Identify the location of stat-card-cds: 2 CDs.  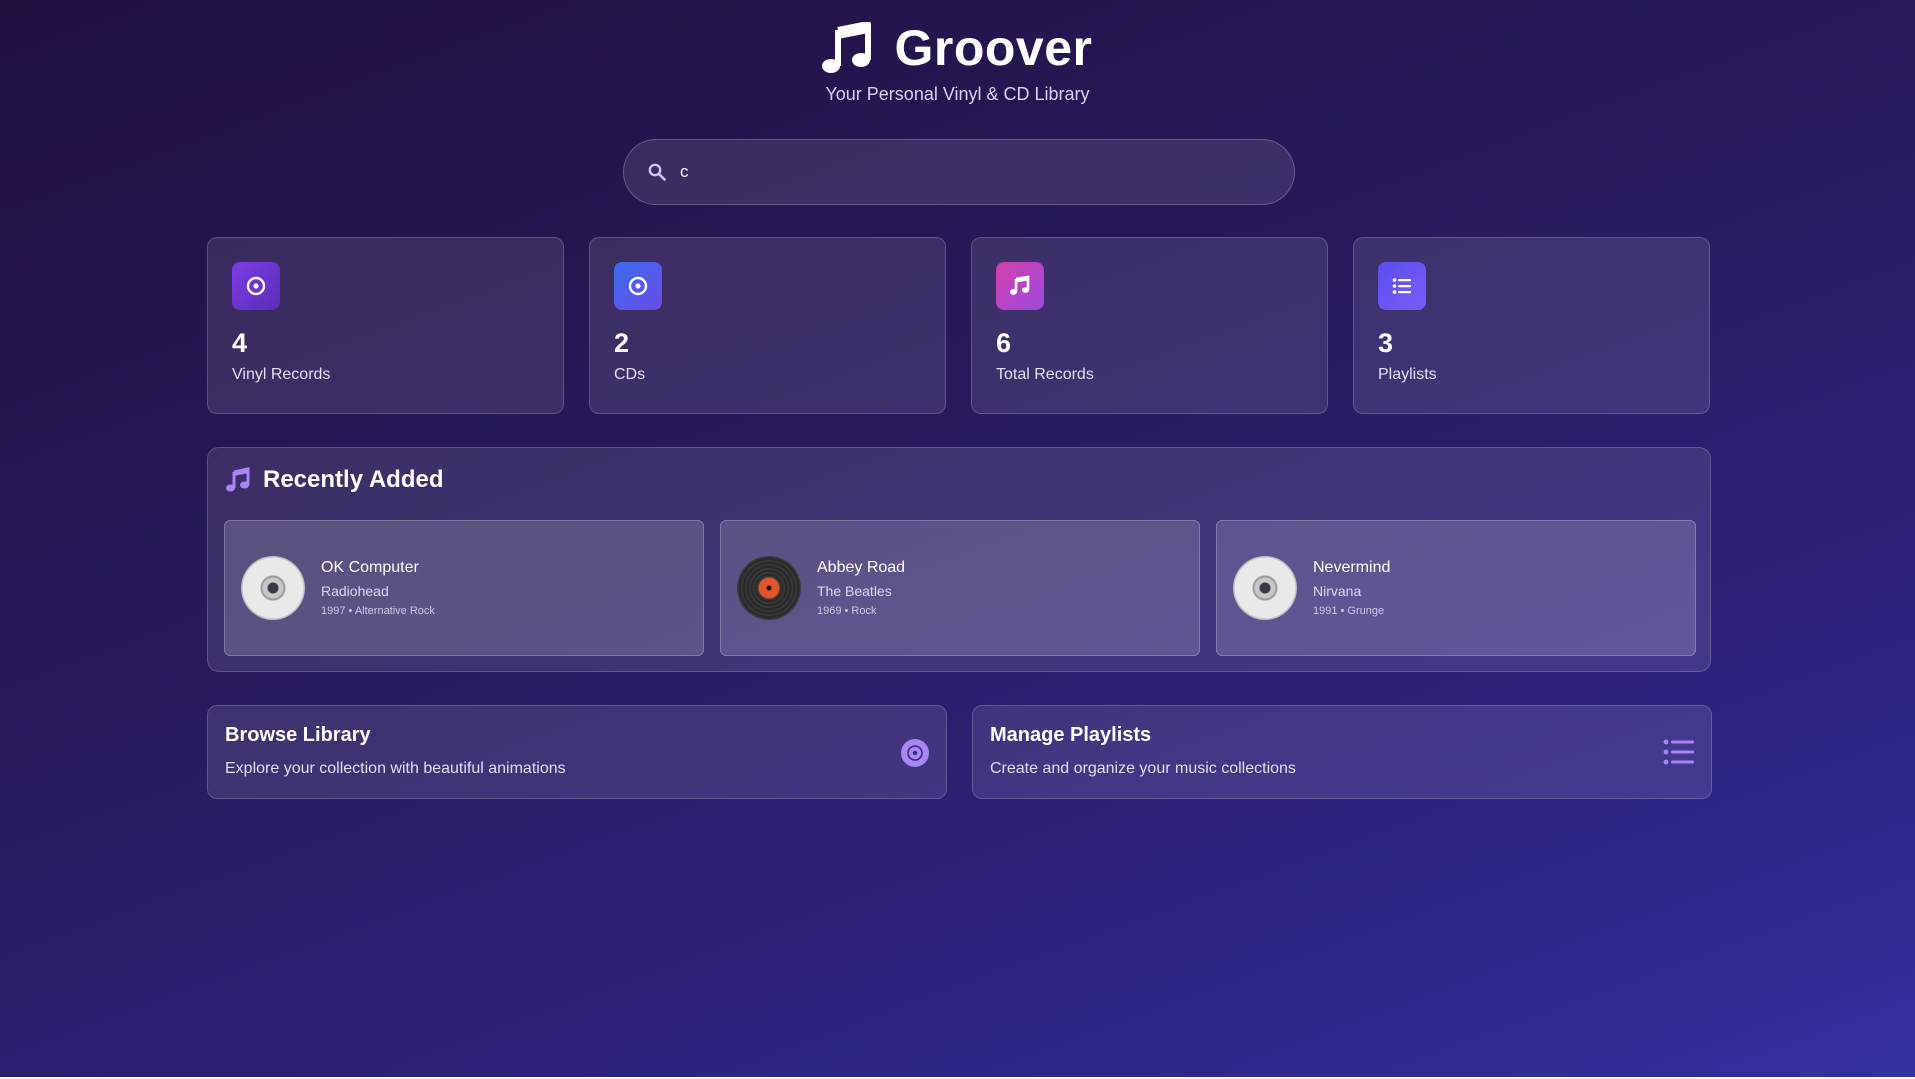
(767, 325).